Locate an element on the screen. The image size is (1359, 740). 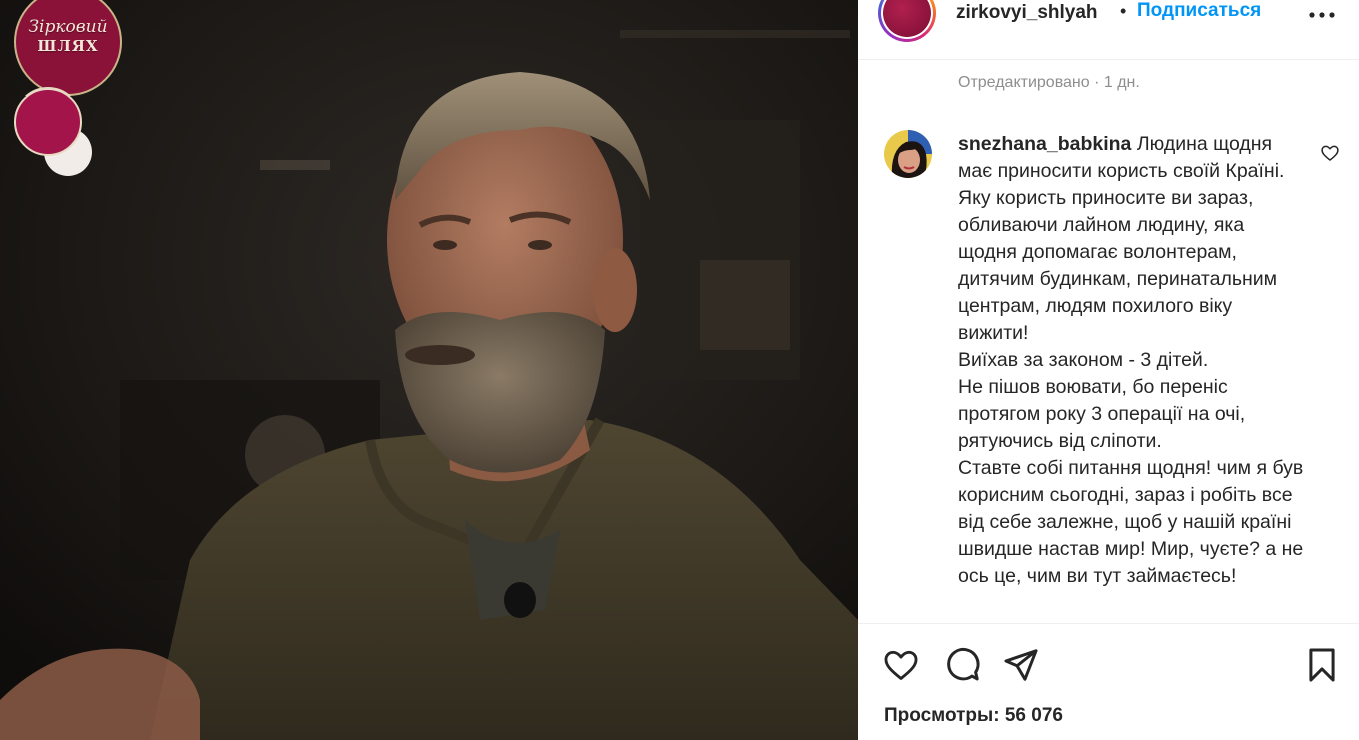
commenter-username: snezhana_babkina is located at coordinates (1044, 144).